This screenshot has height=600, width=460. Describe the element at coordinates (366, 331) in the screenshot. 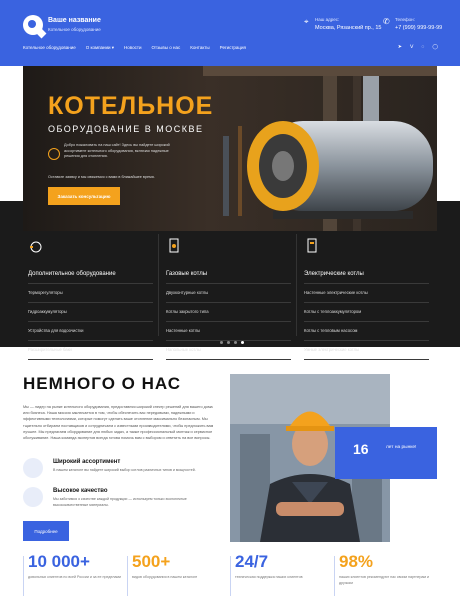

I see `category-item: Котлы с тепловым насосом` at that location.